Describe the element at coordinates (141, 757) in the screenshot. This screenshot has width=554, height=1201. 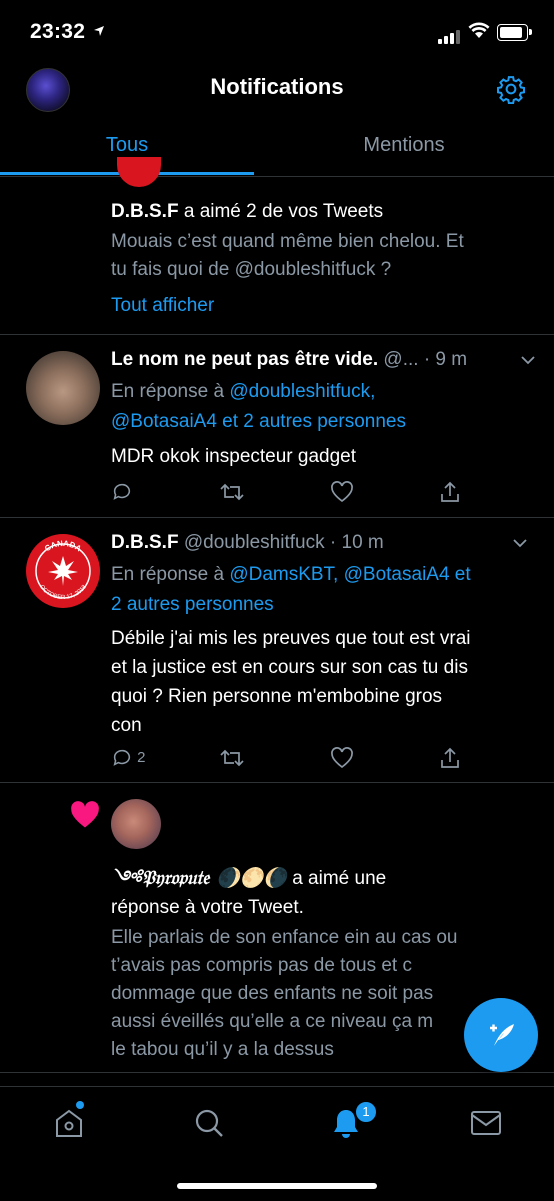
I see `reply-count: 2` at that location.